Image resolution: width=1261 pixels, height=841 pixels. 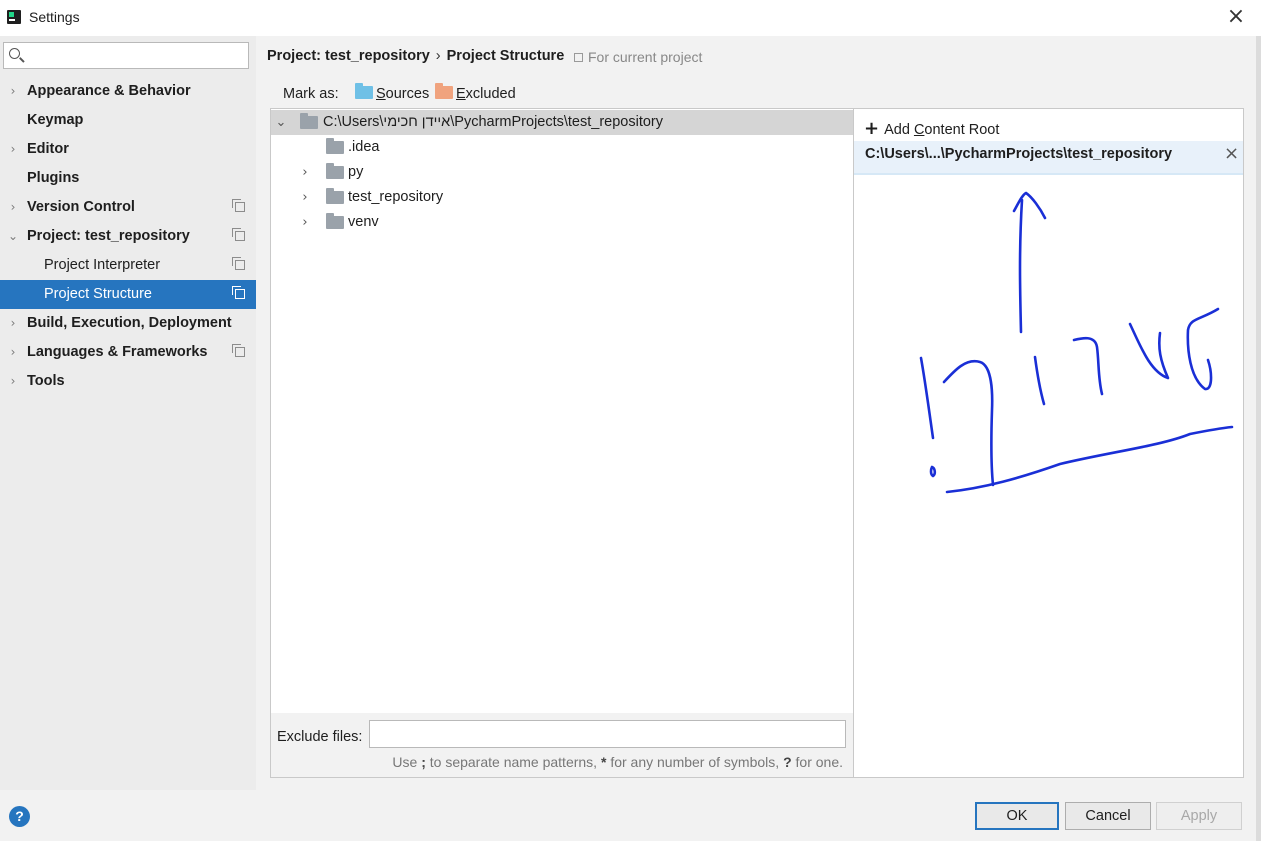 I want to click on title-bar: Settings ×, so click(x=630, y=18).